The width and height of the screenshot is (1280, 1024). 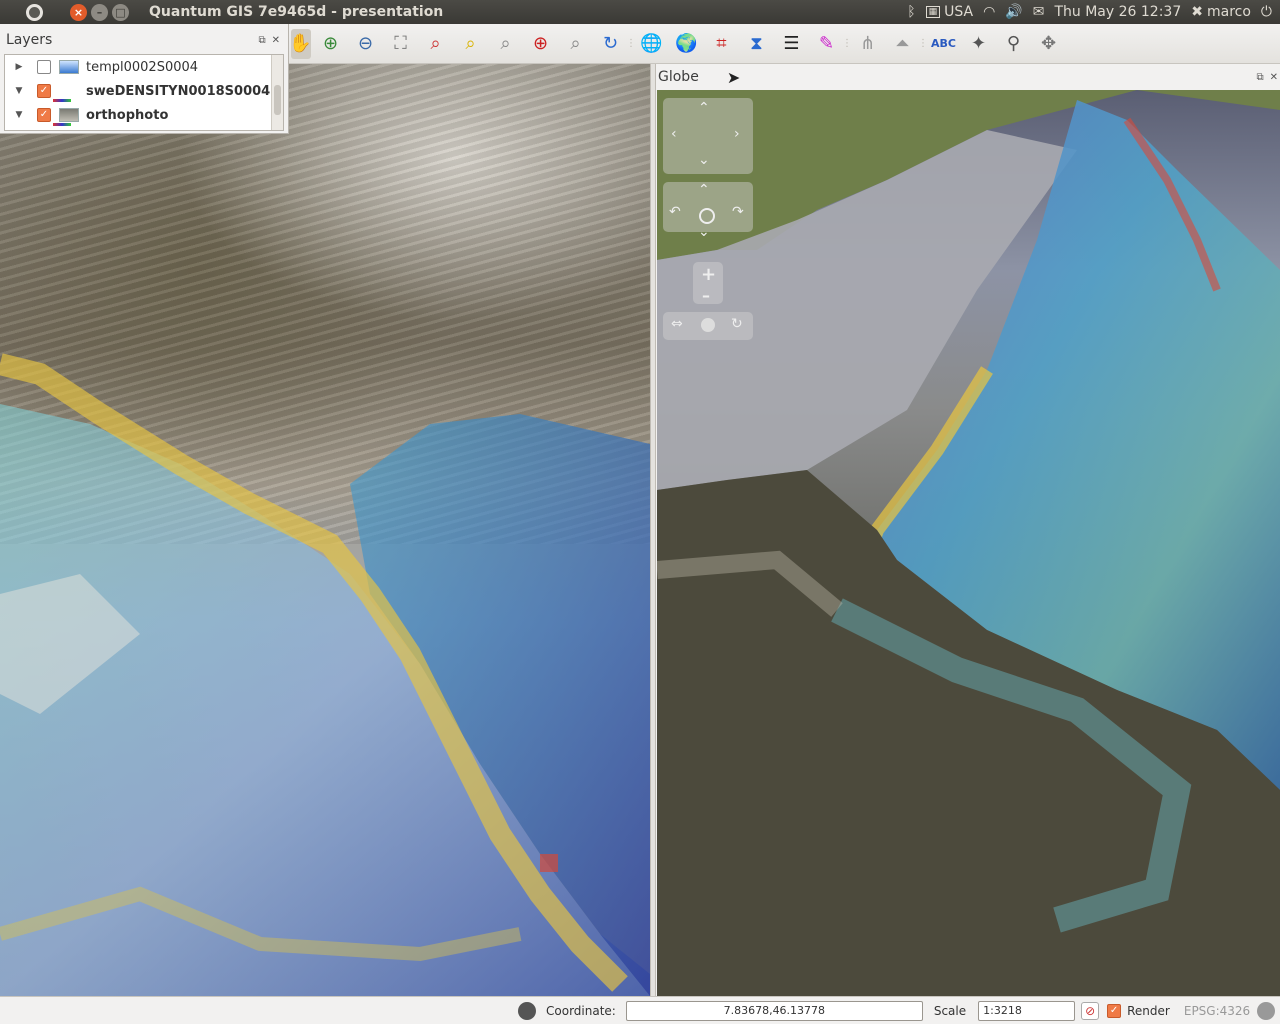 What do you see at coordinates (1197, 12) in the screenshot?
I see `user-status-icon: ✖` at bounding box center [1197, 12].